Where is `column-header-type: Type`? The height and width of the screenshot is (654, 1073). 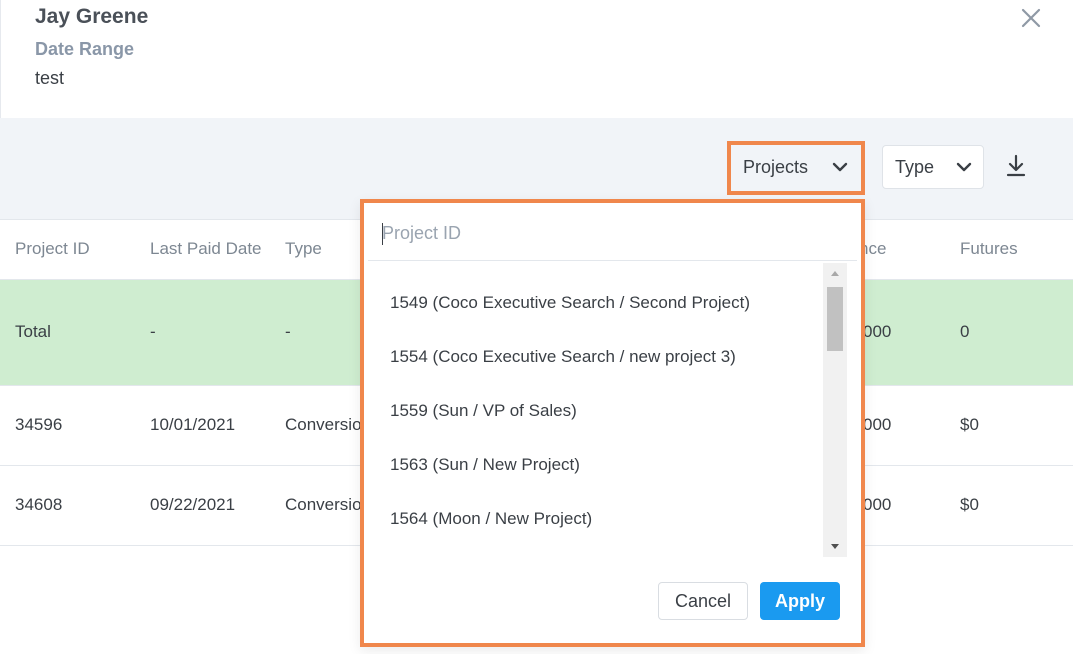 column-header-type: Type is located at coordinates (303, 249).